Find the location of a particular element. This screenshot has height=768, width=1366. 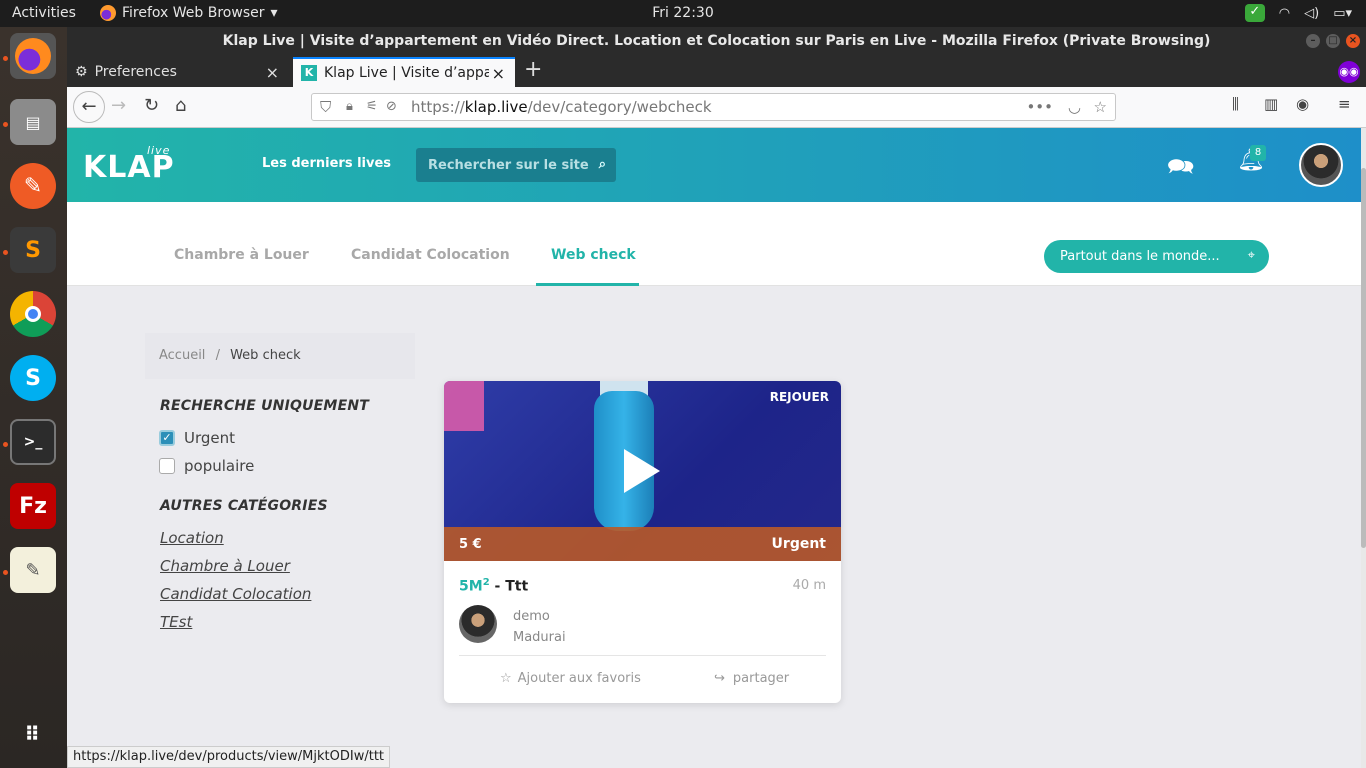

price-bar: 5 € Urgent is located at coordinates (642, 544).